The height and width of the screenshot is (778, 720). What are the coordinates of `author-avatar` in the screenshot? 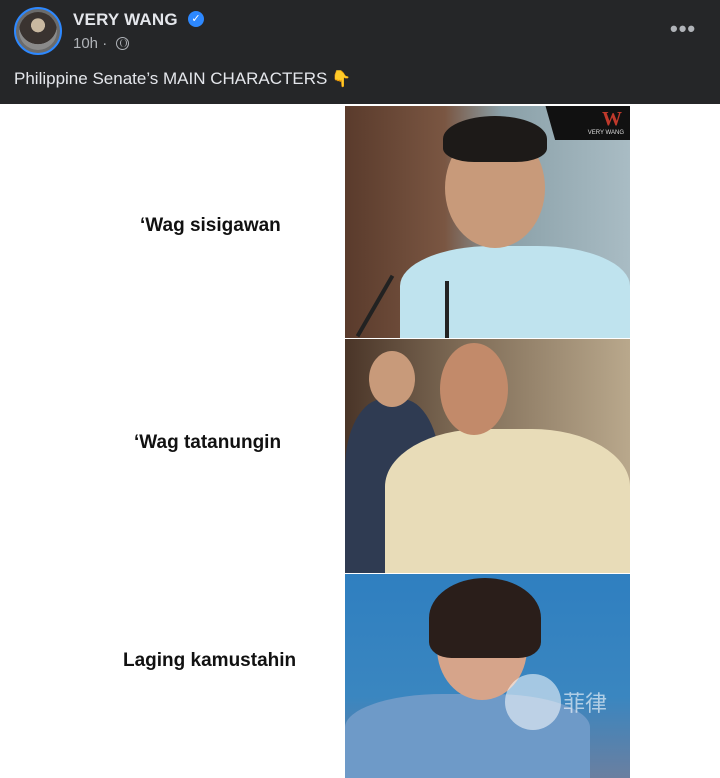 It's located at (38, 31).